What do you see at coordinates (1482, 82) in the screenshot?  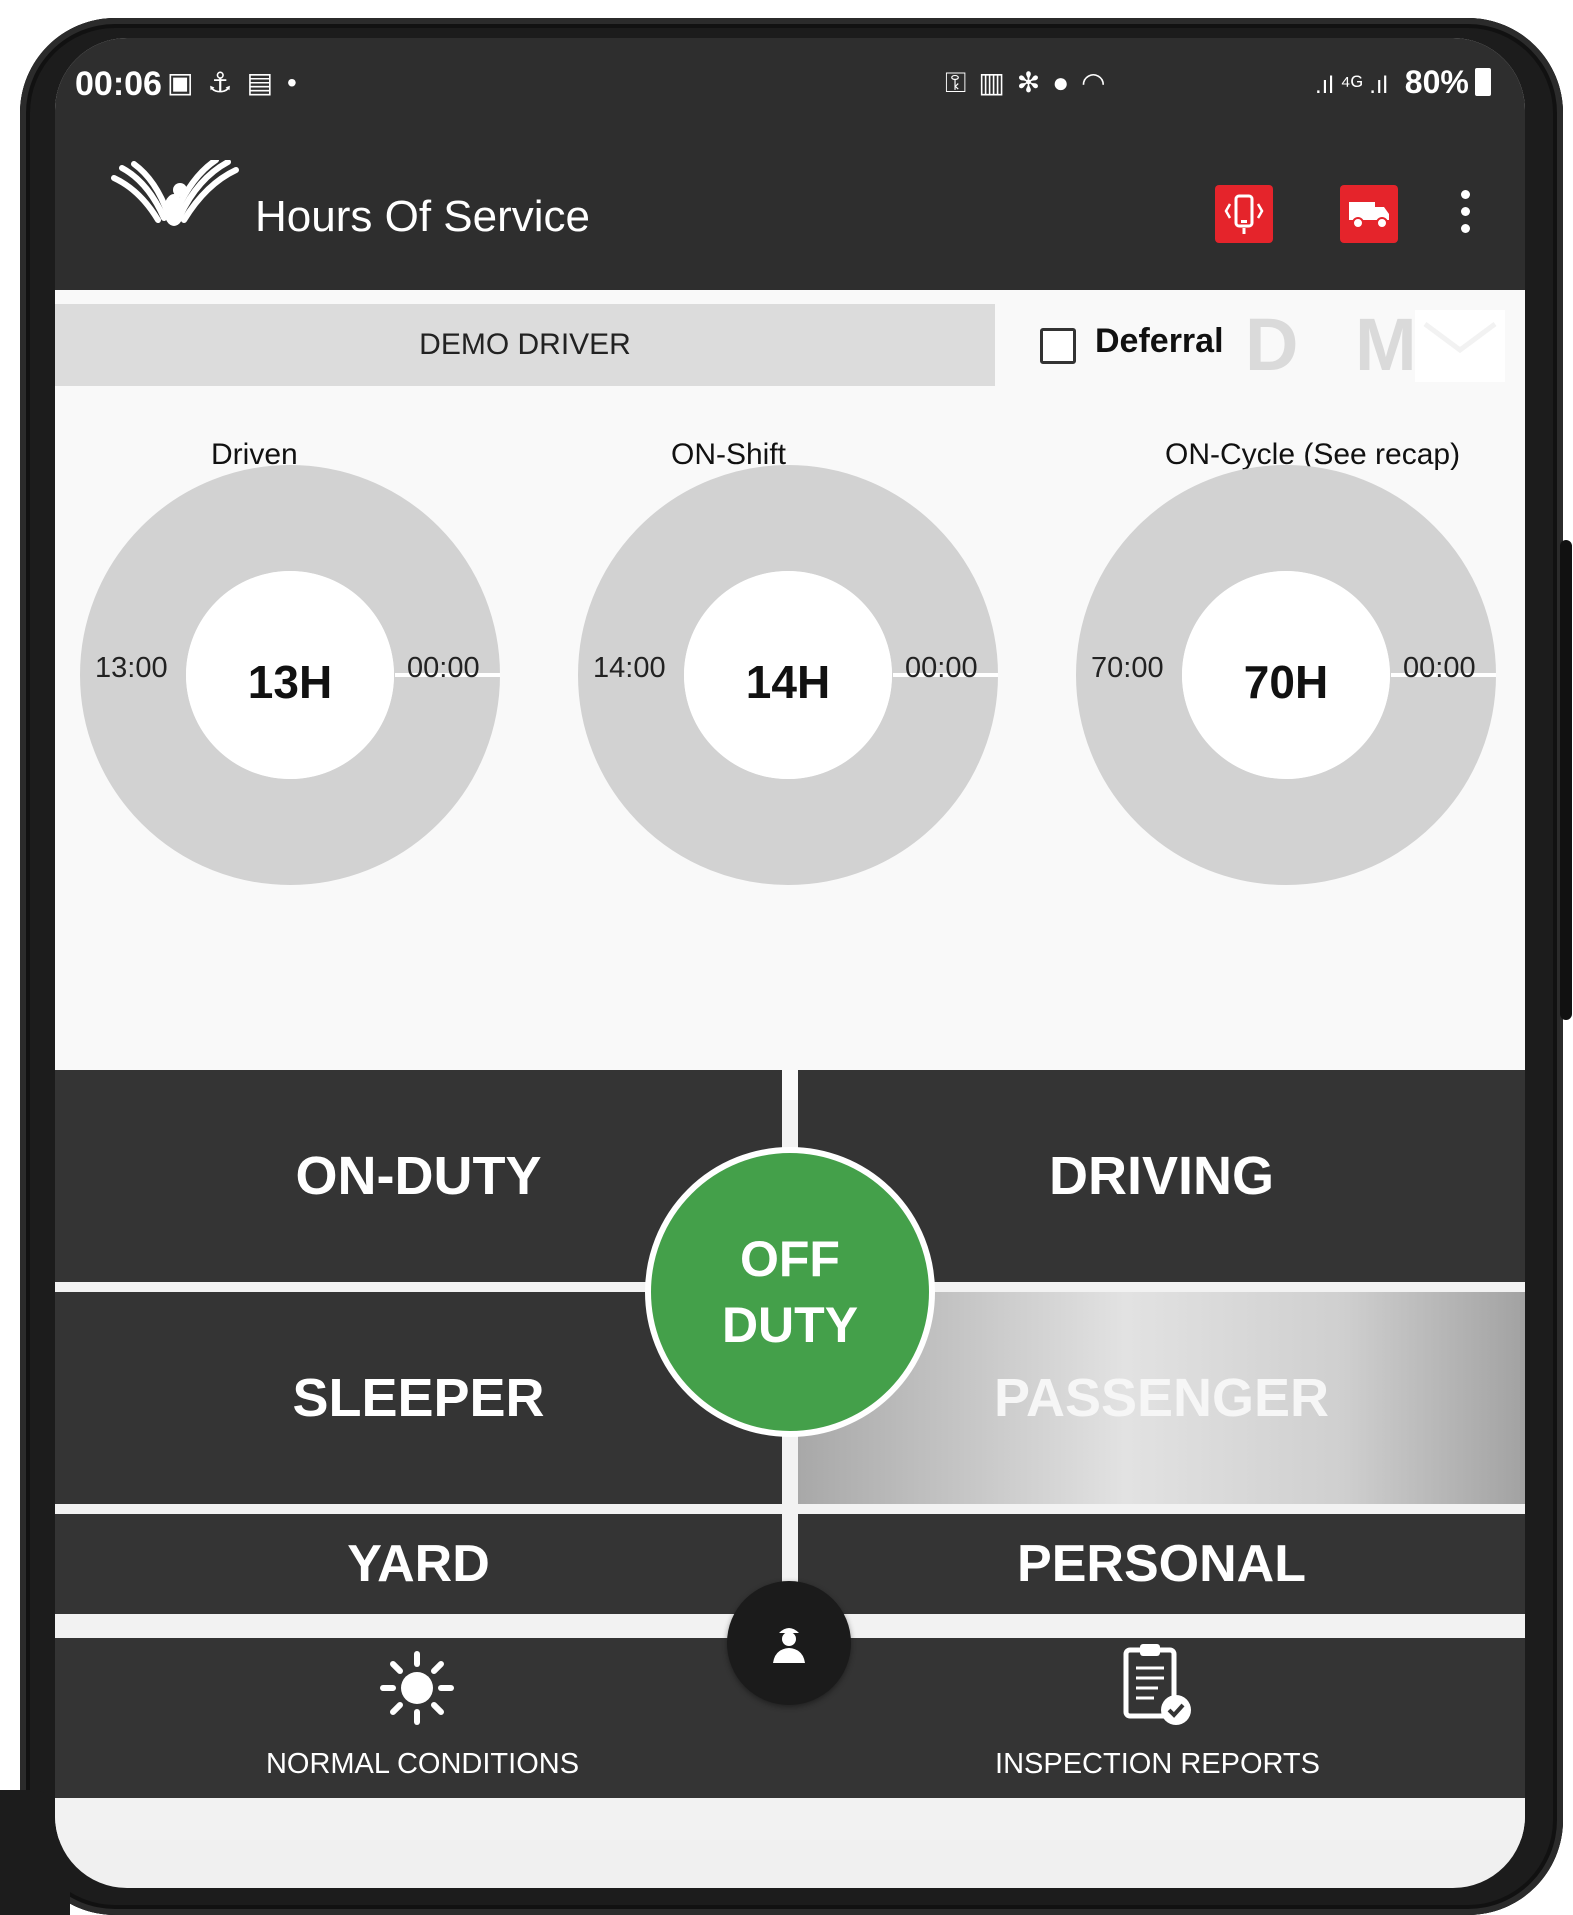 I see `battery-icon` at bounding box center [1482, 82].